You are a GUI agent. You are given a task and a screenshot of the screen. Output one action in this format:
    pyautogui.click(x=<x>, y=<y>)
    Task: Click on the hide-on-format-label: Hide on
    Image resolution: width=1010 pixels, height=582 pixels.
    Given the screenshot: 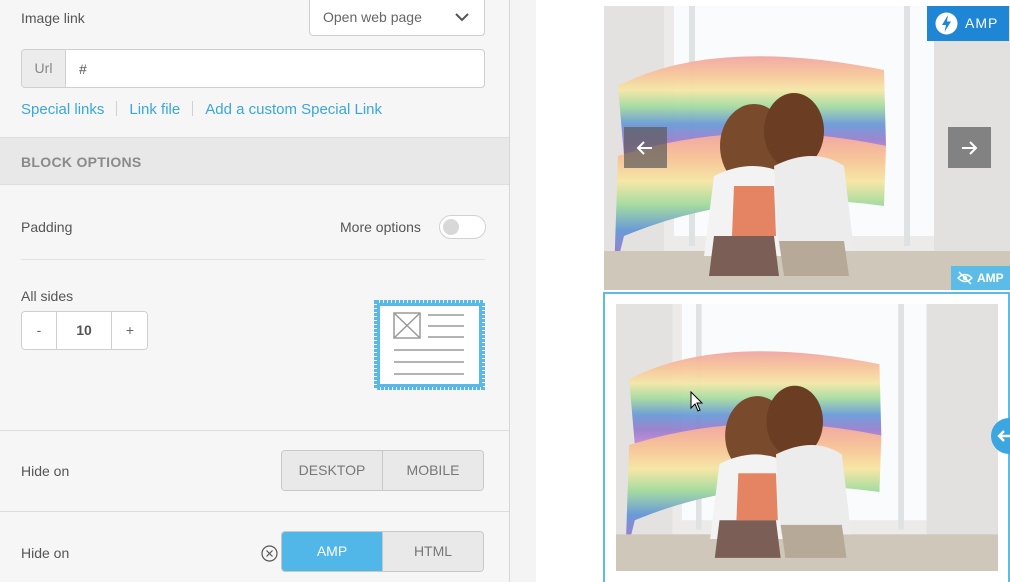 What is the action you would take?
    pyautogui.click(x=45, y=553)
    